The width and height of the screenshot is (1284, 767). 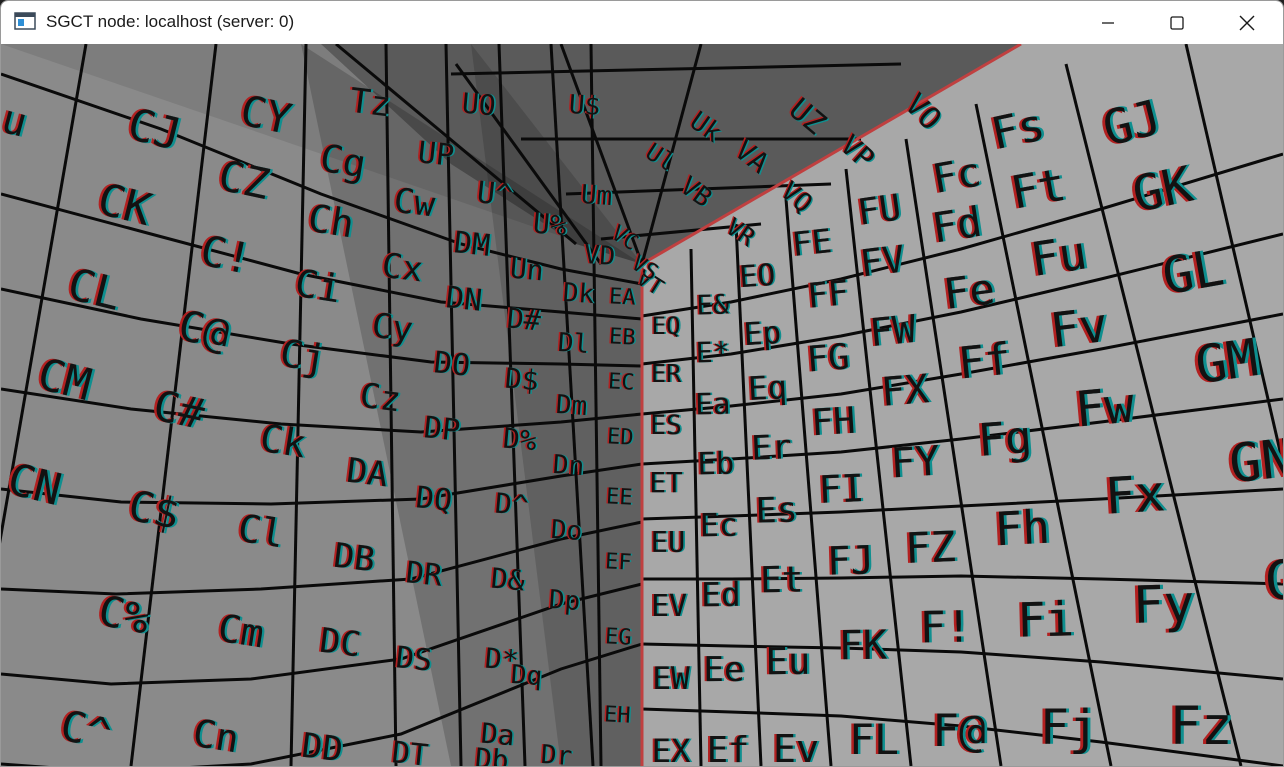 I want to click on label-text: Ft, so click(x=1038, y=189).